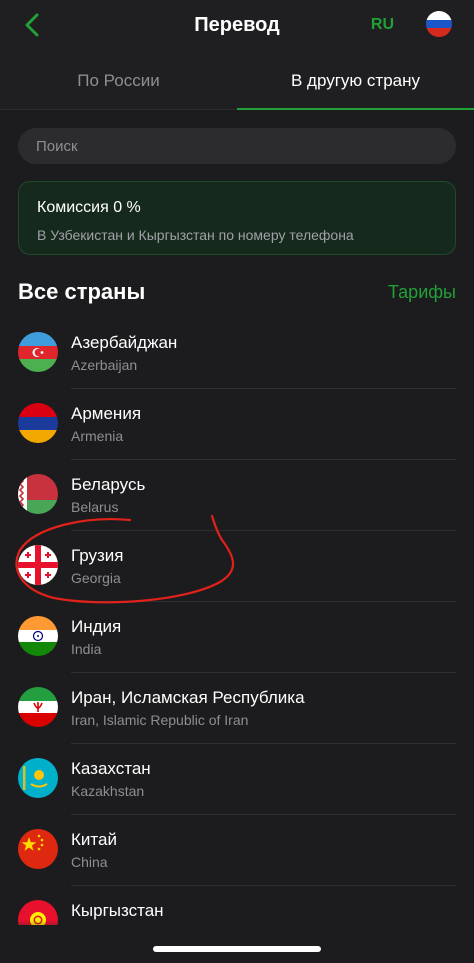 The image size is (474, 963). What do you see at coordinates (38, 849) in the screenshot?
I see `china-flag-icon` at bounding box center [38, 849].